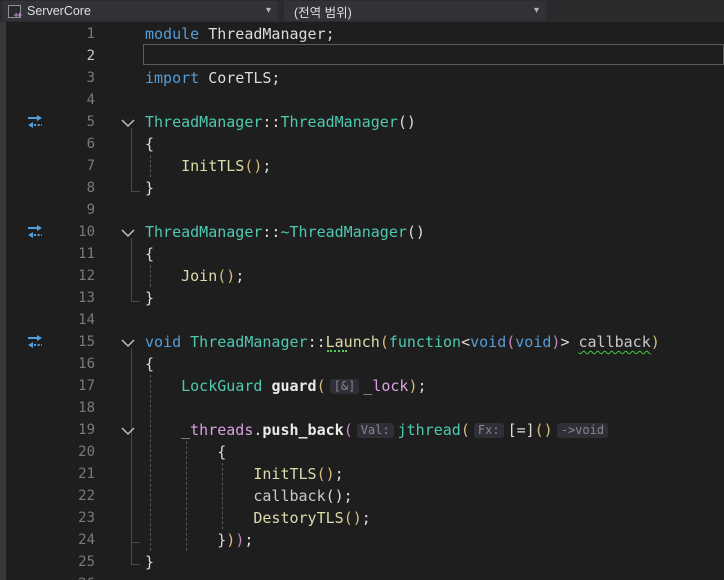  What do you see at coordinates (72, 34) in the screenshot?
I see `line-number: 1` at bounding box center [72, 34].